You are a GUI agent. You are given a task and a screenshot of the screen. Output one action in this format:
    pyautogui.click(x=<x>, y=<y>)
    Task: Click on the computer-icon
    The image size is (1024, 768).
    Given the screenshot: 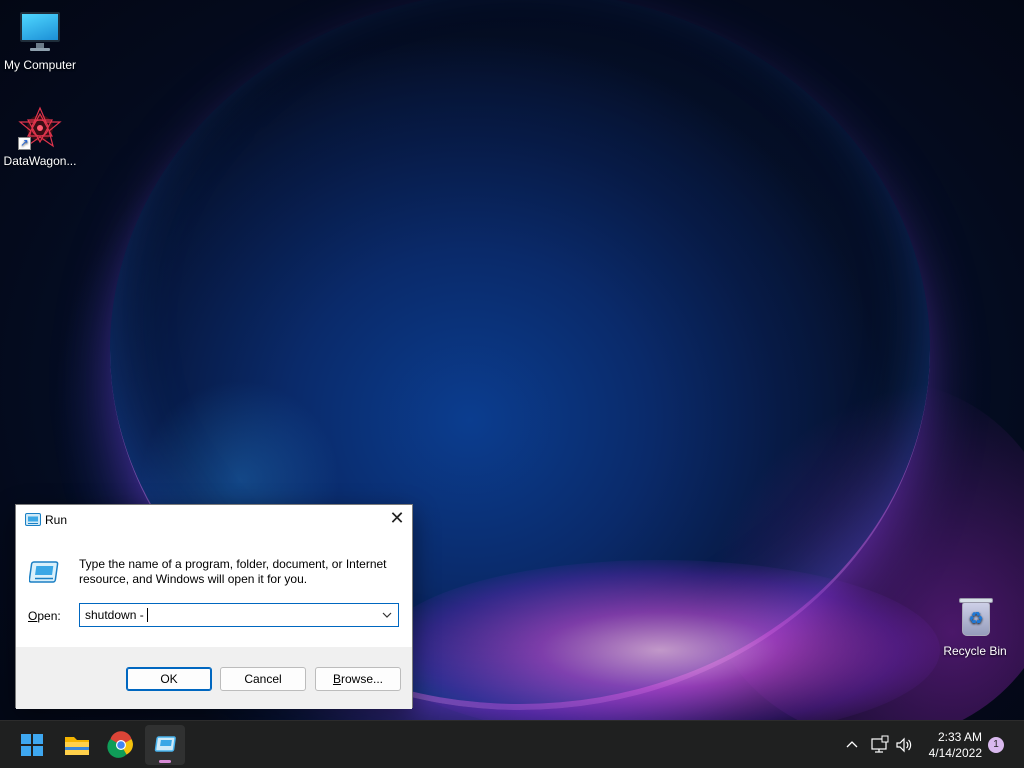 What is the action you would take?
    pyautogui.click(x=40, y=32)
    